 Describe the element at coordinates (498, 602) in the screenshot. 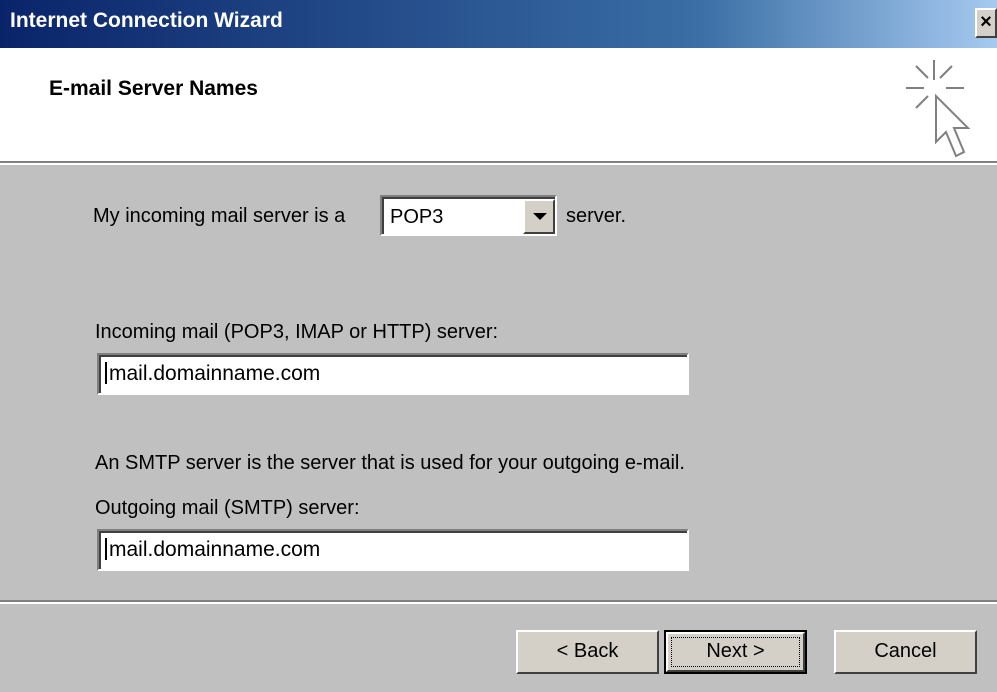

I see `button-separator` at that location.